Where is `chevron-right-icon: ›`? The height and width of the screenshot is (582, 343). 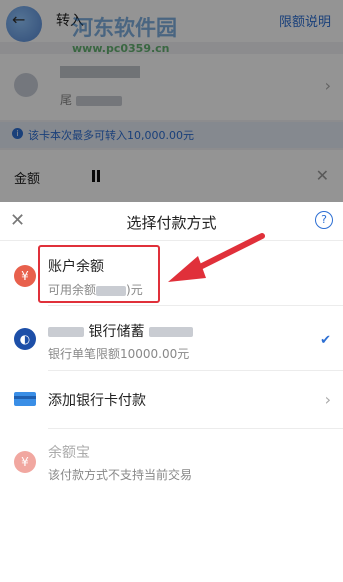
chevron-right-icon: › is located at coordinates (327, 399).